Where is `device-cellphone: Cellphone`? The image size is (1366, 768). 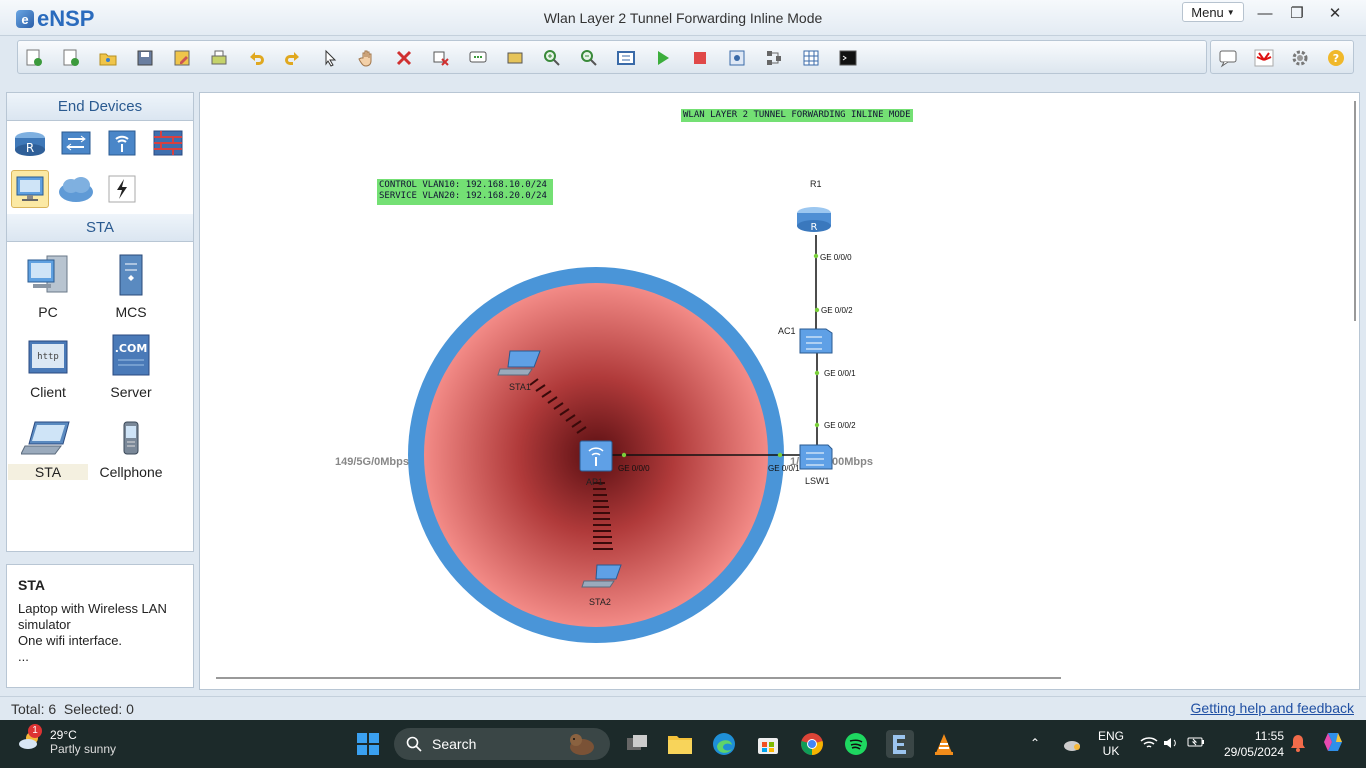
device-cellphone: Cellphone is located at coordinates (131, 444).